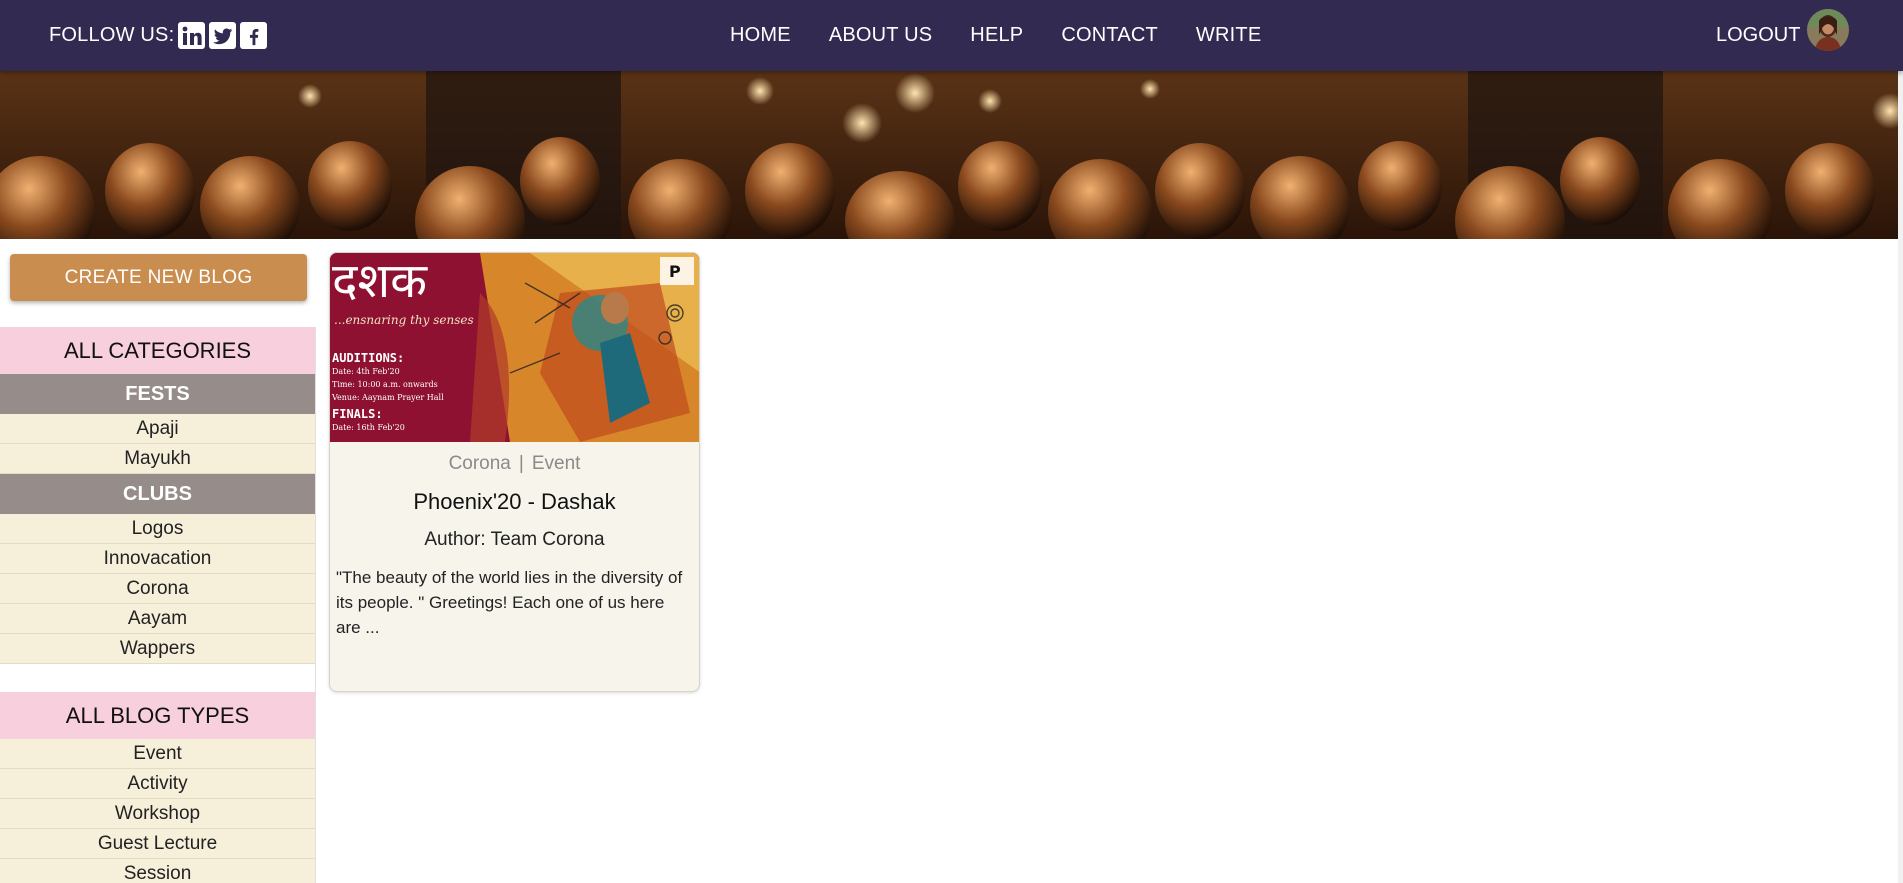 The image size is (1903, 883). Describe the element at coordinates (223, 35) in the screenshot. I see `twitter-icon` at that location.